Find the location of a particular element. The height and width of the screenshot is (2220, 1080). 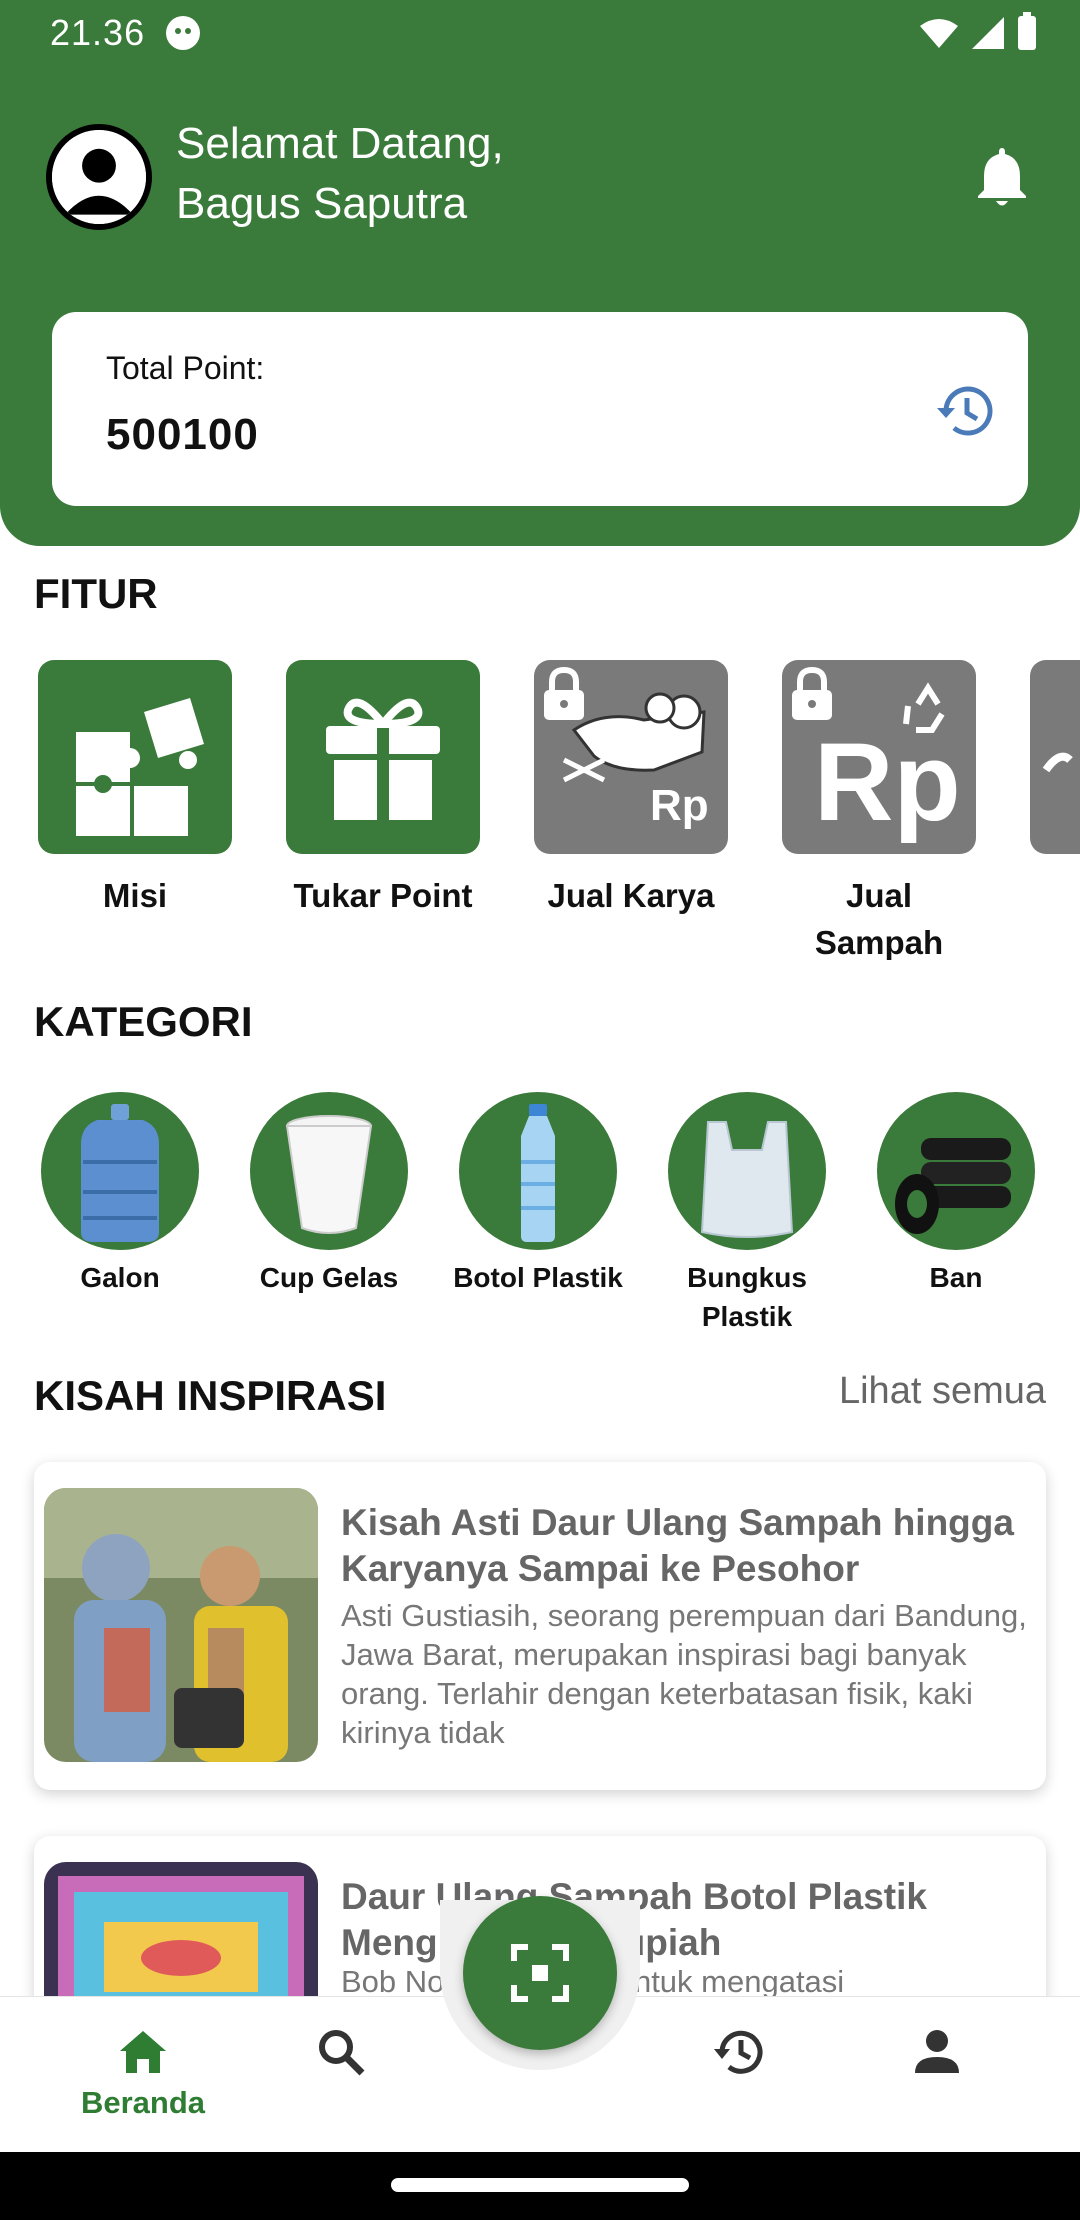

categories-title: KATEGORI is located at coordinates (143, 1021).